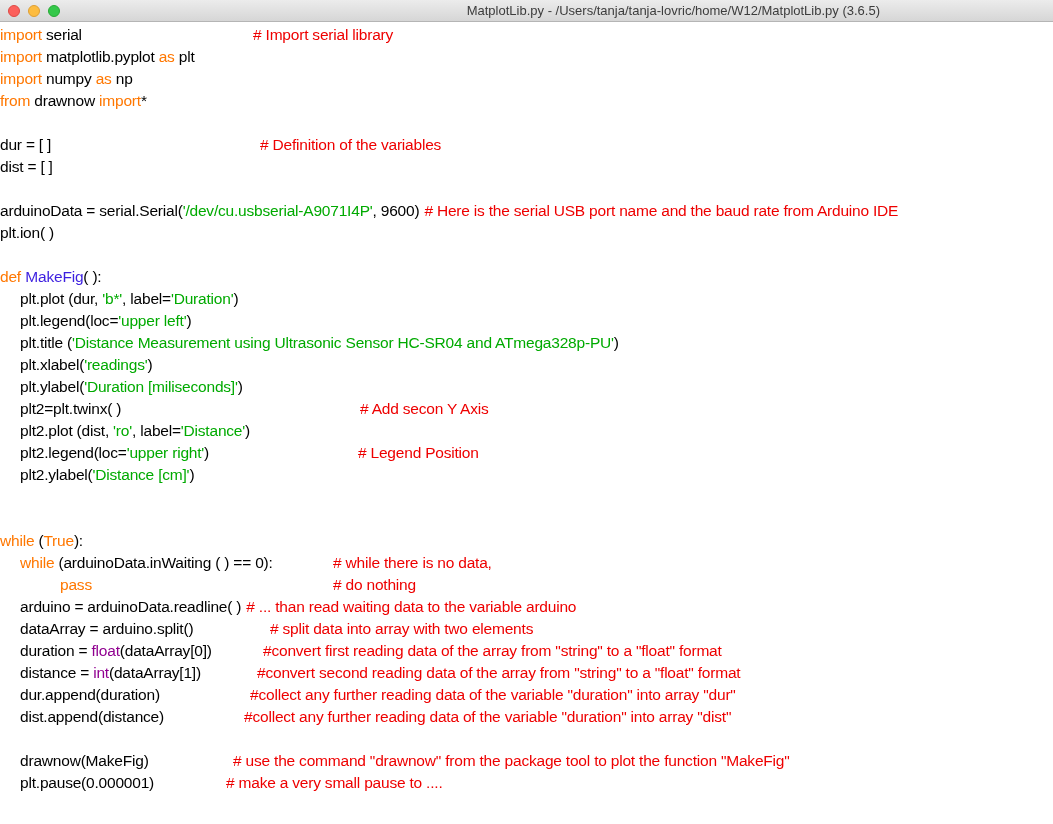 This screenshot has height=824, width=1053. Describe the element at coordinates (493, 695) in the screenshot. I see `code-comment: #collect any further reading data of the variable "duration" into array "dur"` at that location.